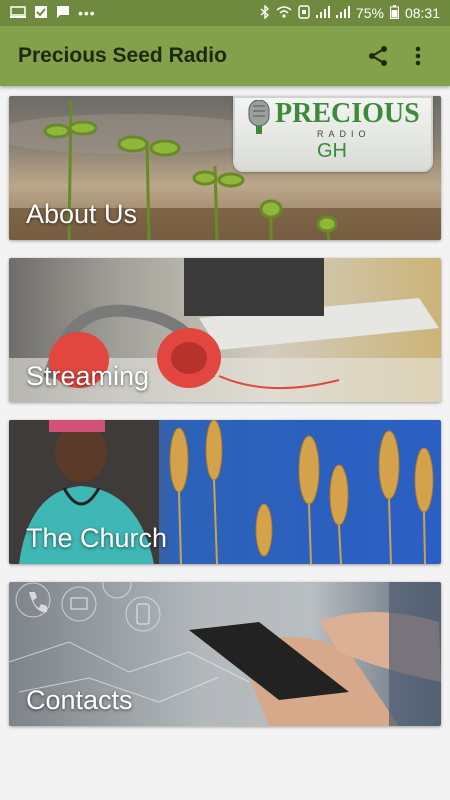 This screenshot has width=450, height=800. Describe the element at coordinates (79, 700) in the screenshot. I see `contacts-label: Contacts` at that location.